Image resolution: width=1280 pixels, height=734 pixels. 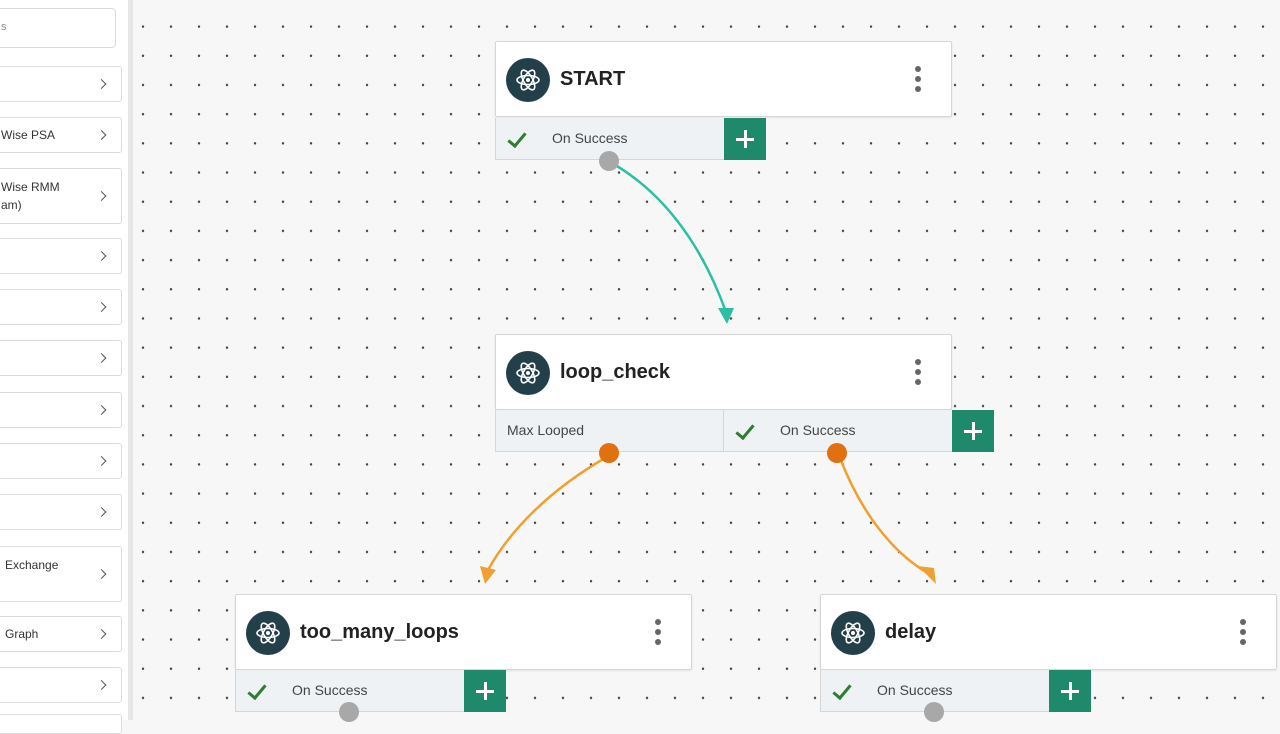 What do you see at coordinates (379, 632) in the screenshot?
I see `node-title: too_many_loops` at bounding box center [379, 632].